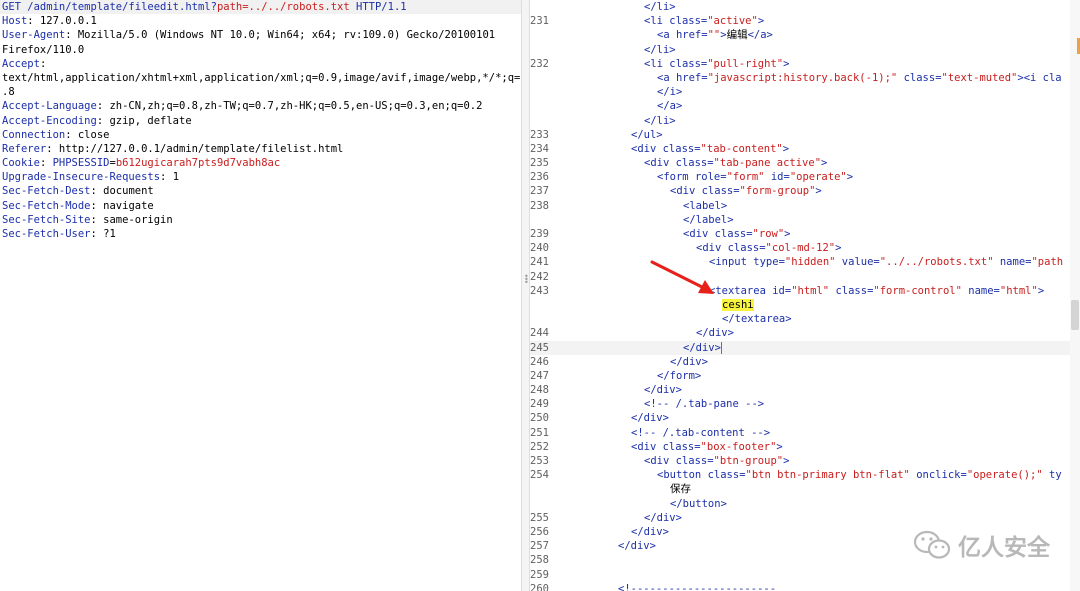 This screenshot has height=591, width=1080. Describe the element at coordinates (701, 432) in the screenshot. I see `code-token: <!-- /.tab-content -->` at that location.